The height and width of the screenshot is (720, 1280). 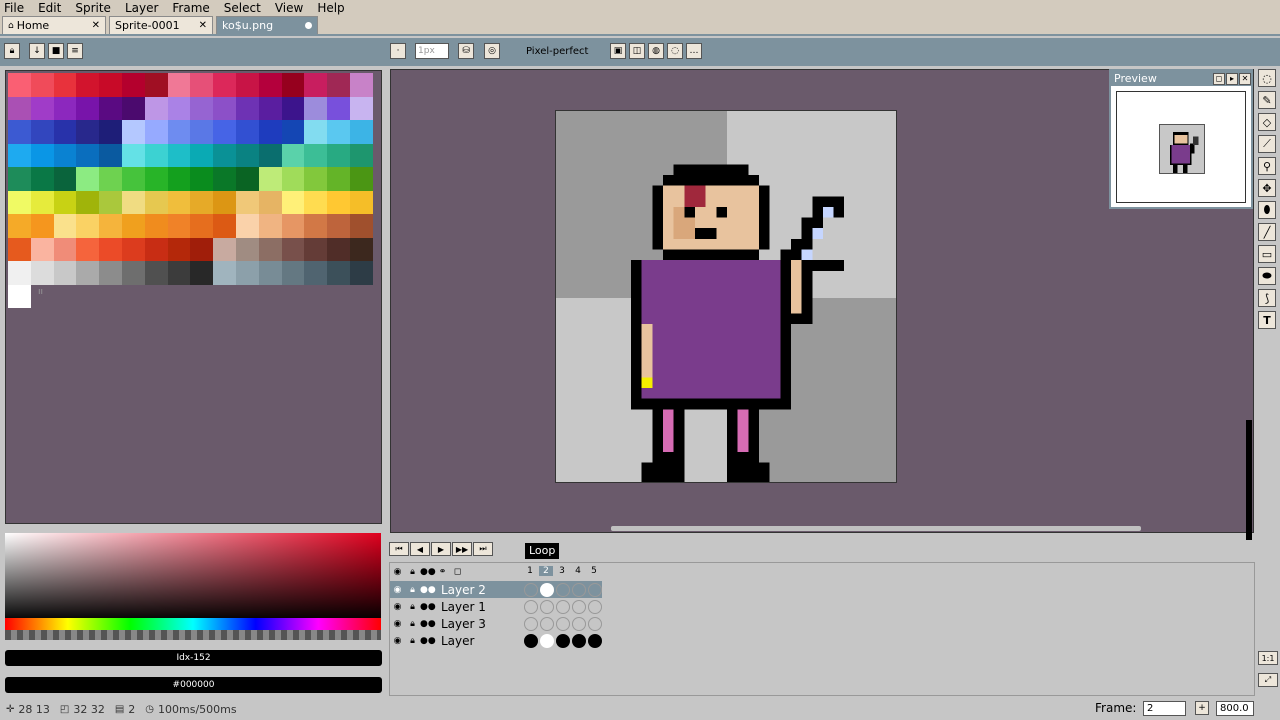 What do you see at coordinates (93, 8) in the screenshot?
I see `menu-sprite: Sprite` at bounding box center [93, 8].